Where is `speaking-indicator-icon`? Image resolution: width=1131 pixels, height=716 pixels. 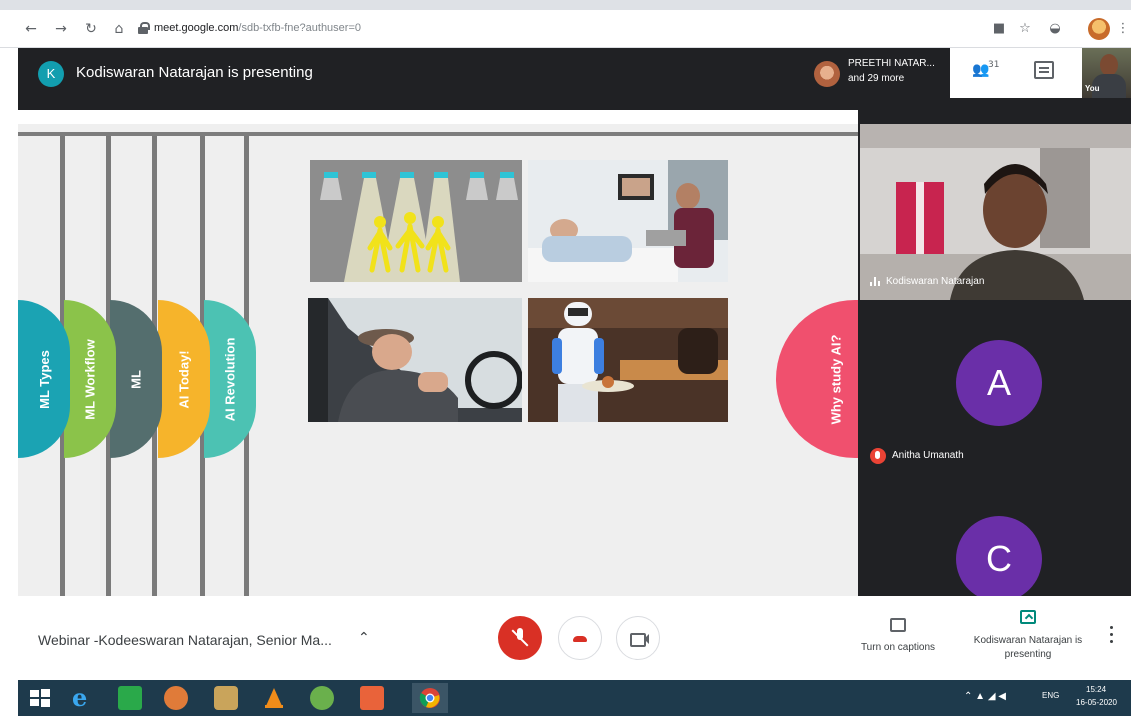 speaking-indicator-icon is located at coordinates (876, 281).